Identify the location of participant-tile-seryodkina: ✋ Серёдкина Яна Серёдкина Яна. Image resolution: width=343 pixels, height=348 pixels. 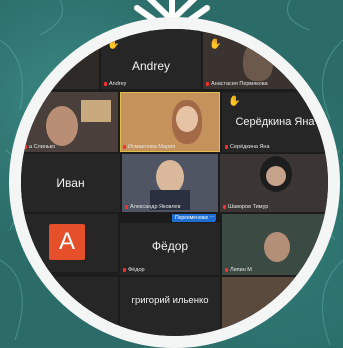
(275, 122).